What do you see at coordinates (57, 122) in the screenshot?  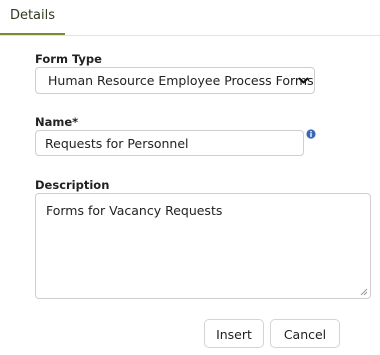 I see `name-label: Name*` at bounding box center [57, 122].